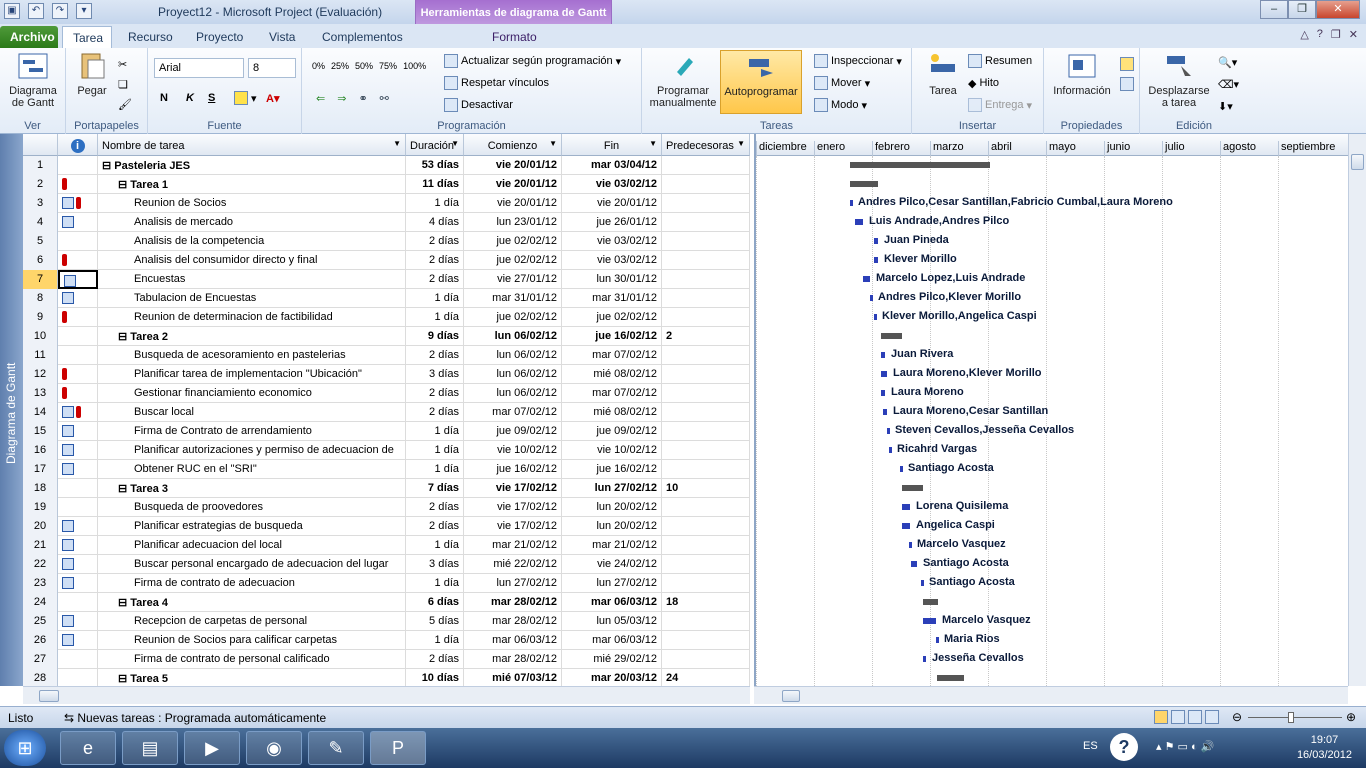  I want to click on finish-cell: mar 07/02/12, so click(612, 393).